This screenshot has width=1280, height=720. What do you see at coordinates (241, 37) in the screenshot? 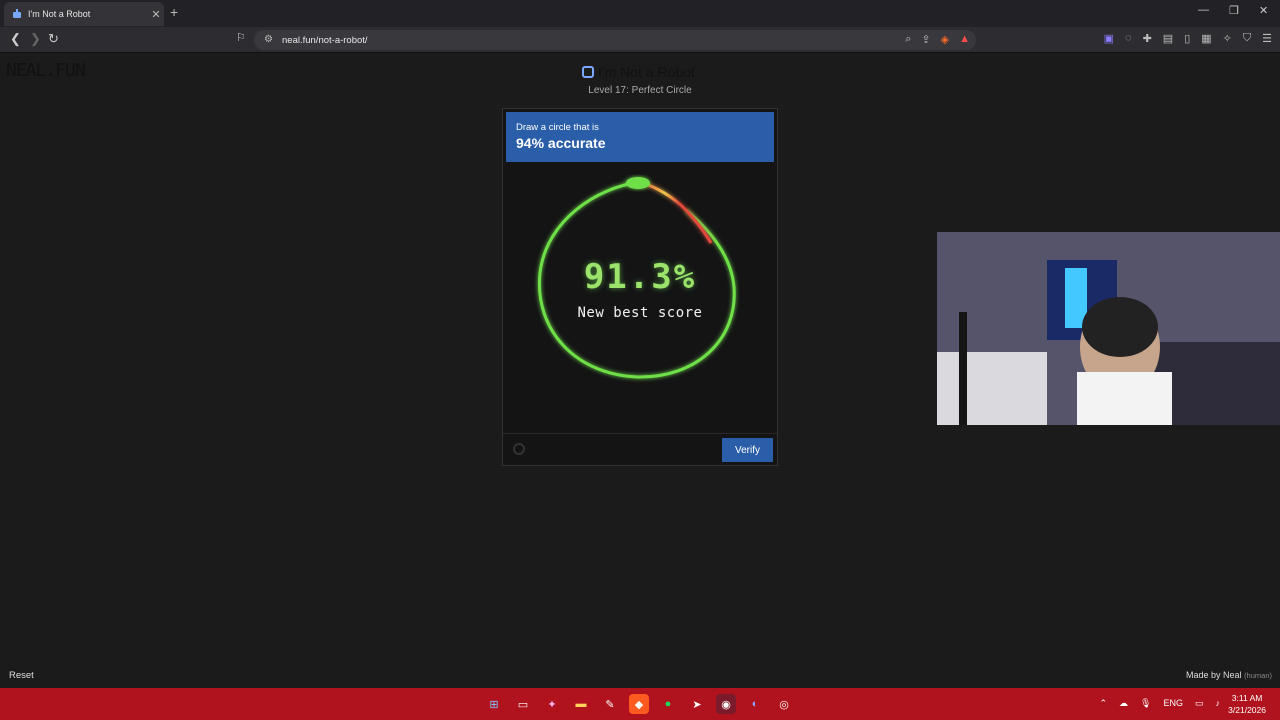
I see `bookmark-icon: ⚐` at bounding box center [241, 37].